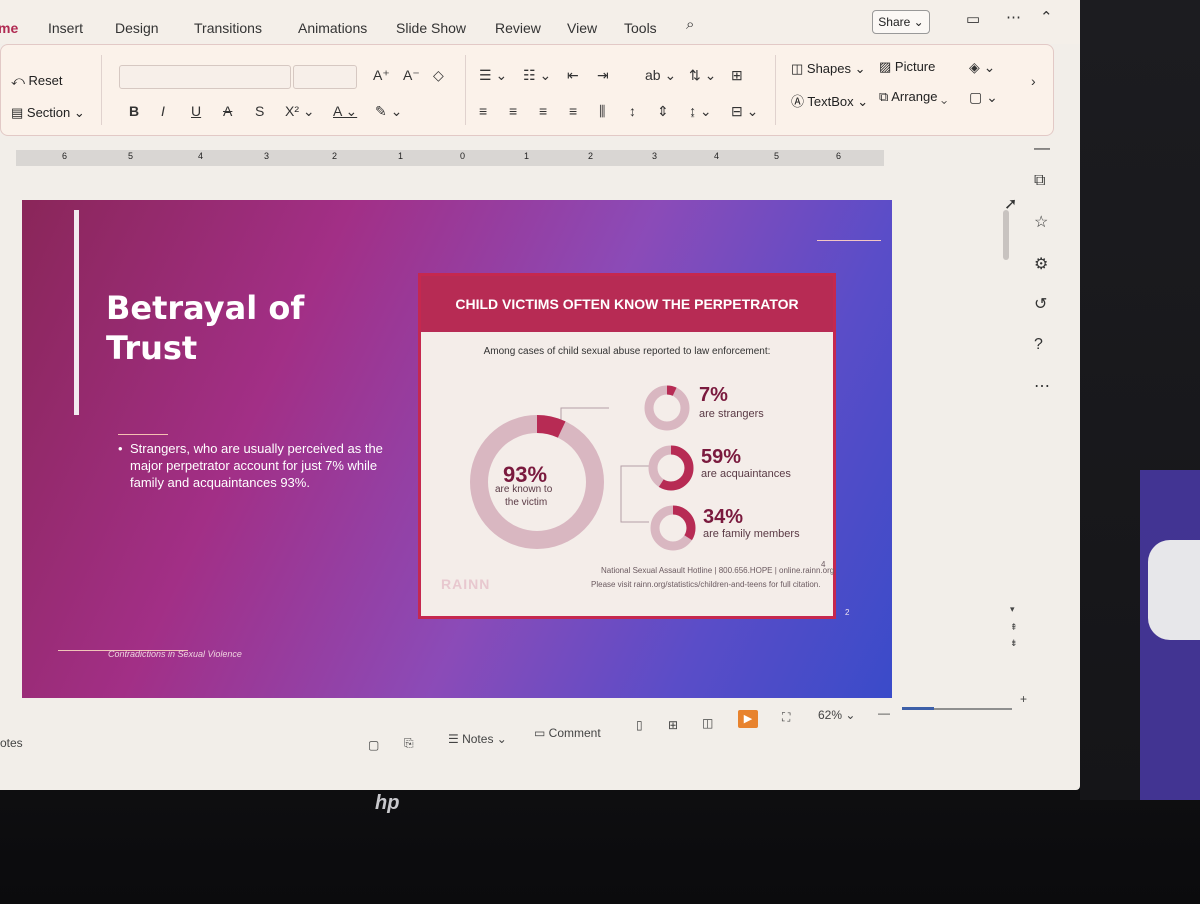 This screenshot has width=1200, height=904. I want to click on text-direction-icon: ab ⌄, so click(660, 75).